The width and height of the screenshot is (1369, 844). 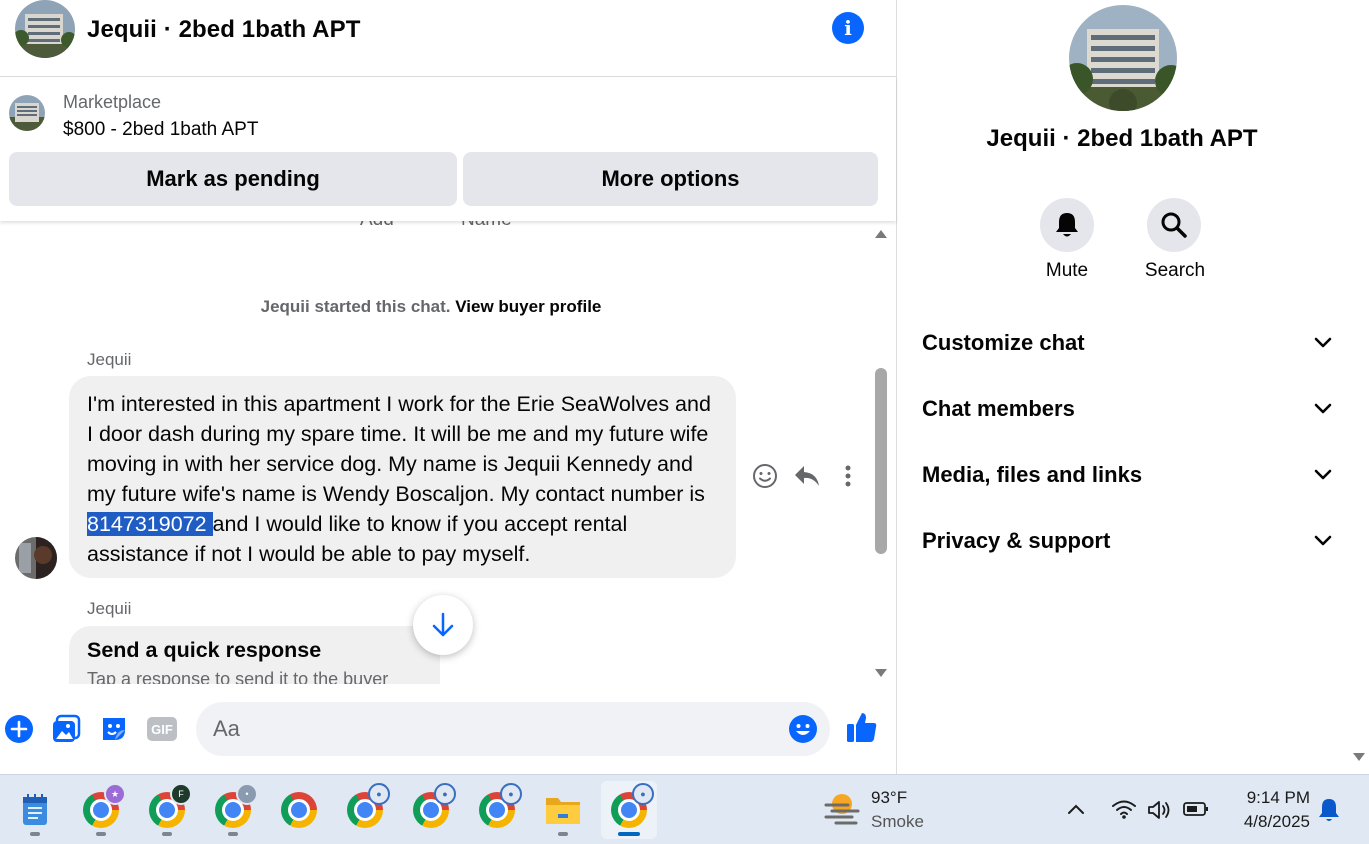 I want to click on emoji-icon, so click(x=803, y=731).